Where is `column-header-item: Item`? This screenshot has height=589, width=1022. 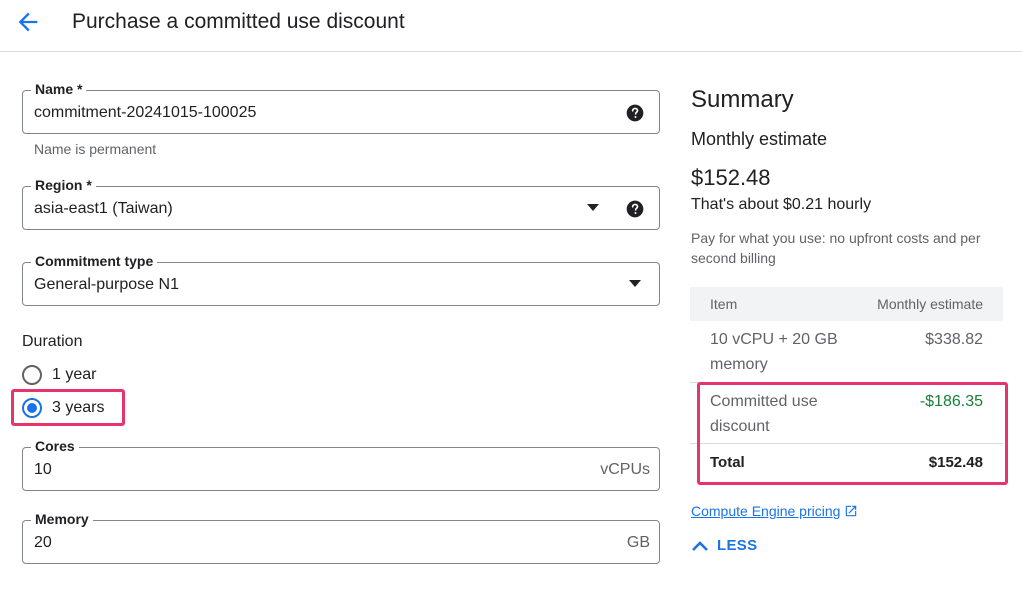 column-header-item: Item is located at coordinates (724, 304).